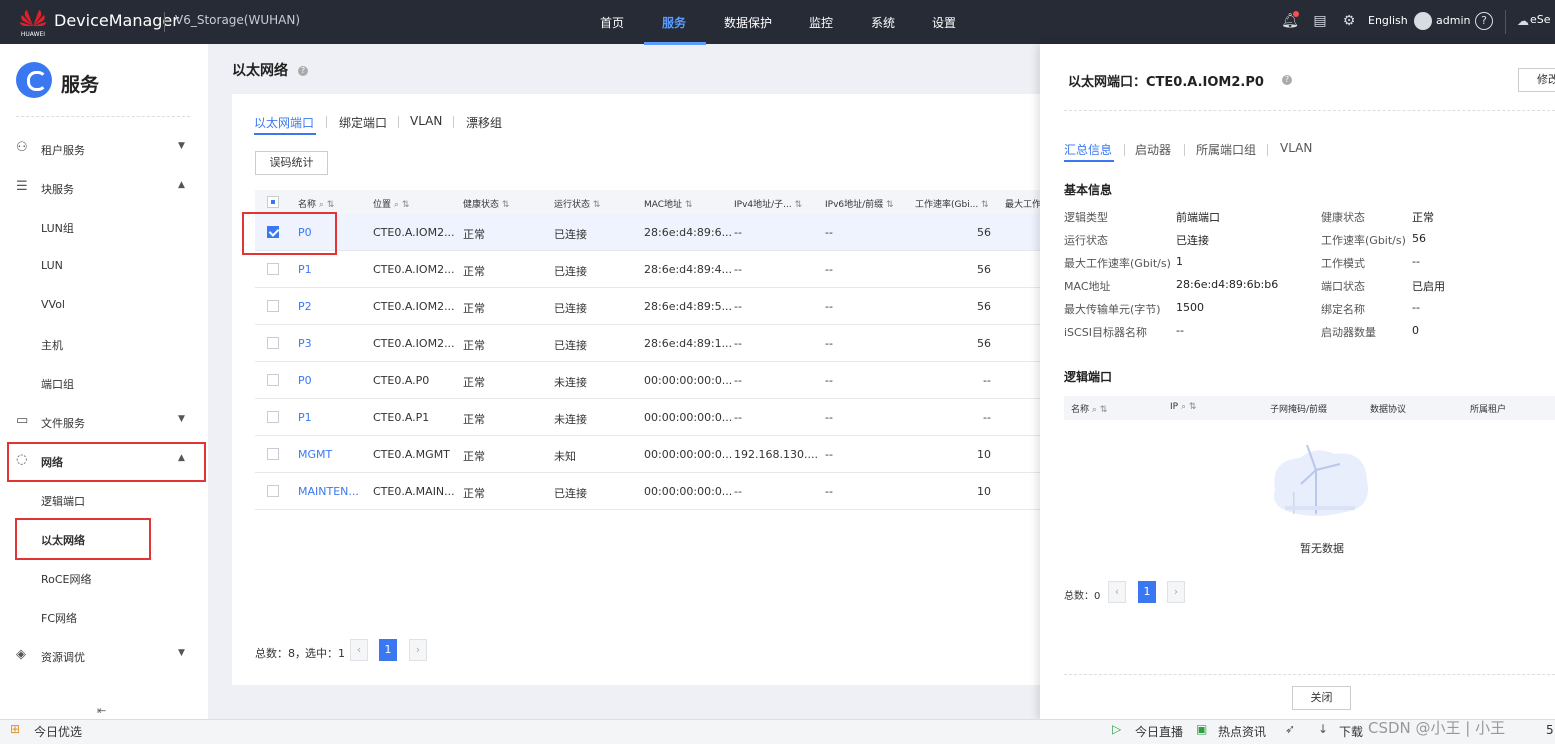 This screenshot has height=744, width=1555. Describe the element at coordinates (1488, 408) in the screenshot. I see `lp-column-tenant: 所属租户` at that location.